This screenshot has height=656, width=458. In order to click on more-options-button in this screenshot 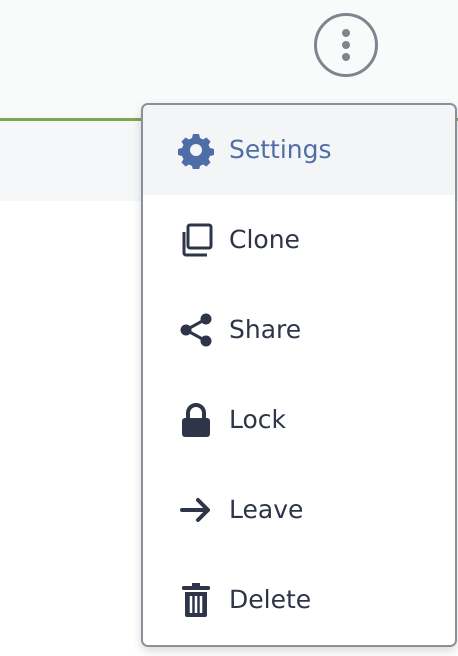, I will do `click(346, 45)`.